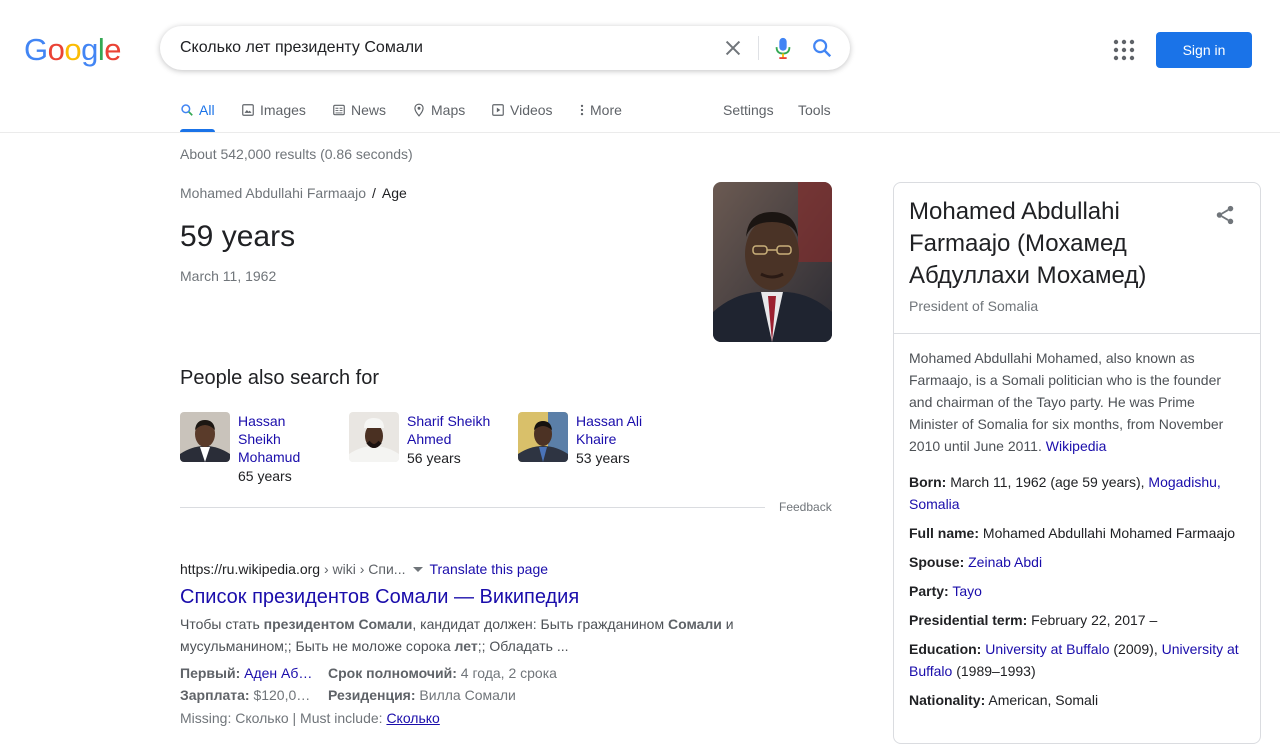 The height and width of the screenshot is (744, 1280). What do you see at coordinates (379, 597) in the screenshot?
I see `result-title-link: Список президентов Сомали — Википедия` at bounding box center [379, 597].